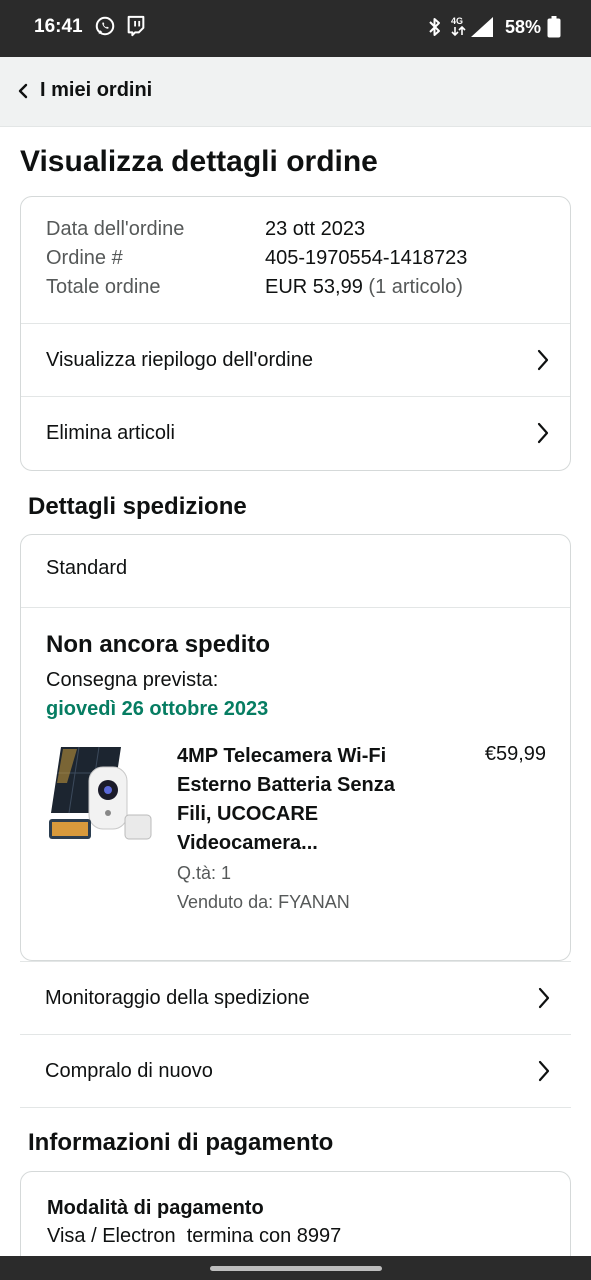 This screenshot has height=1280, width=591. Describe the element at coordinates (295, 28) in the screenshot. I see `status-bar: 16:41 4G 58%` at that location.